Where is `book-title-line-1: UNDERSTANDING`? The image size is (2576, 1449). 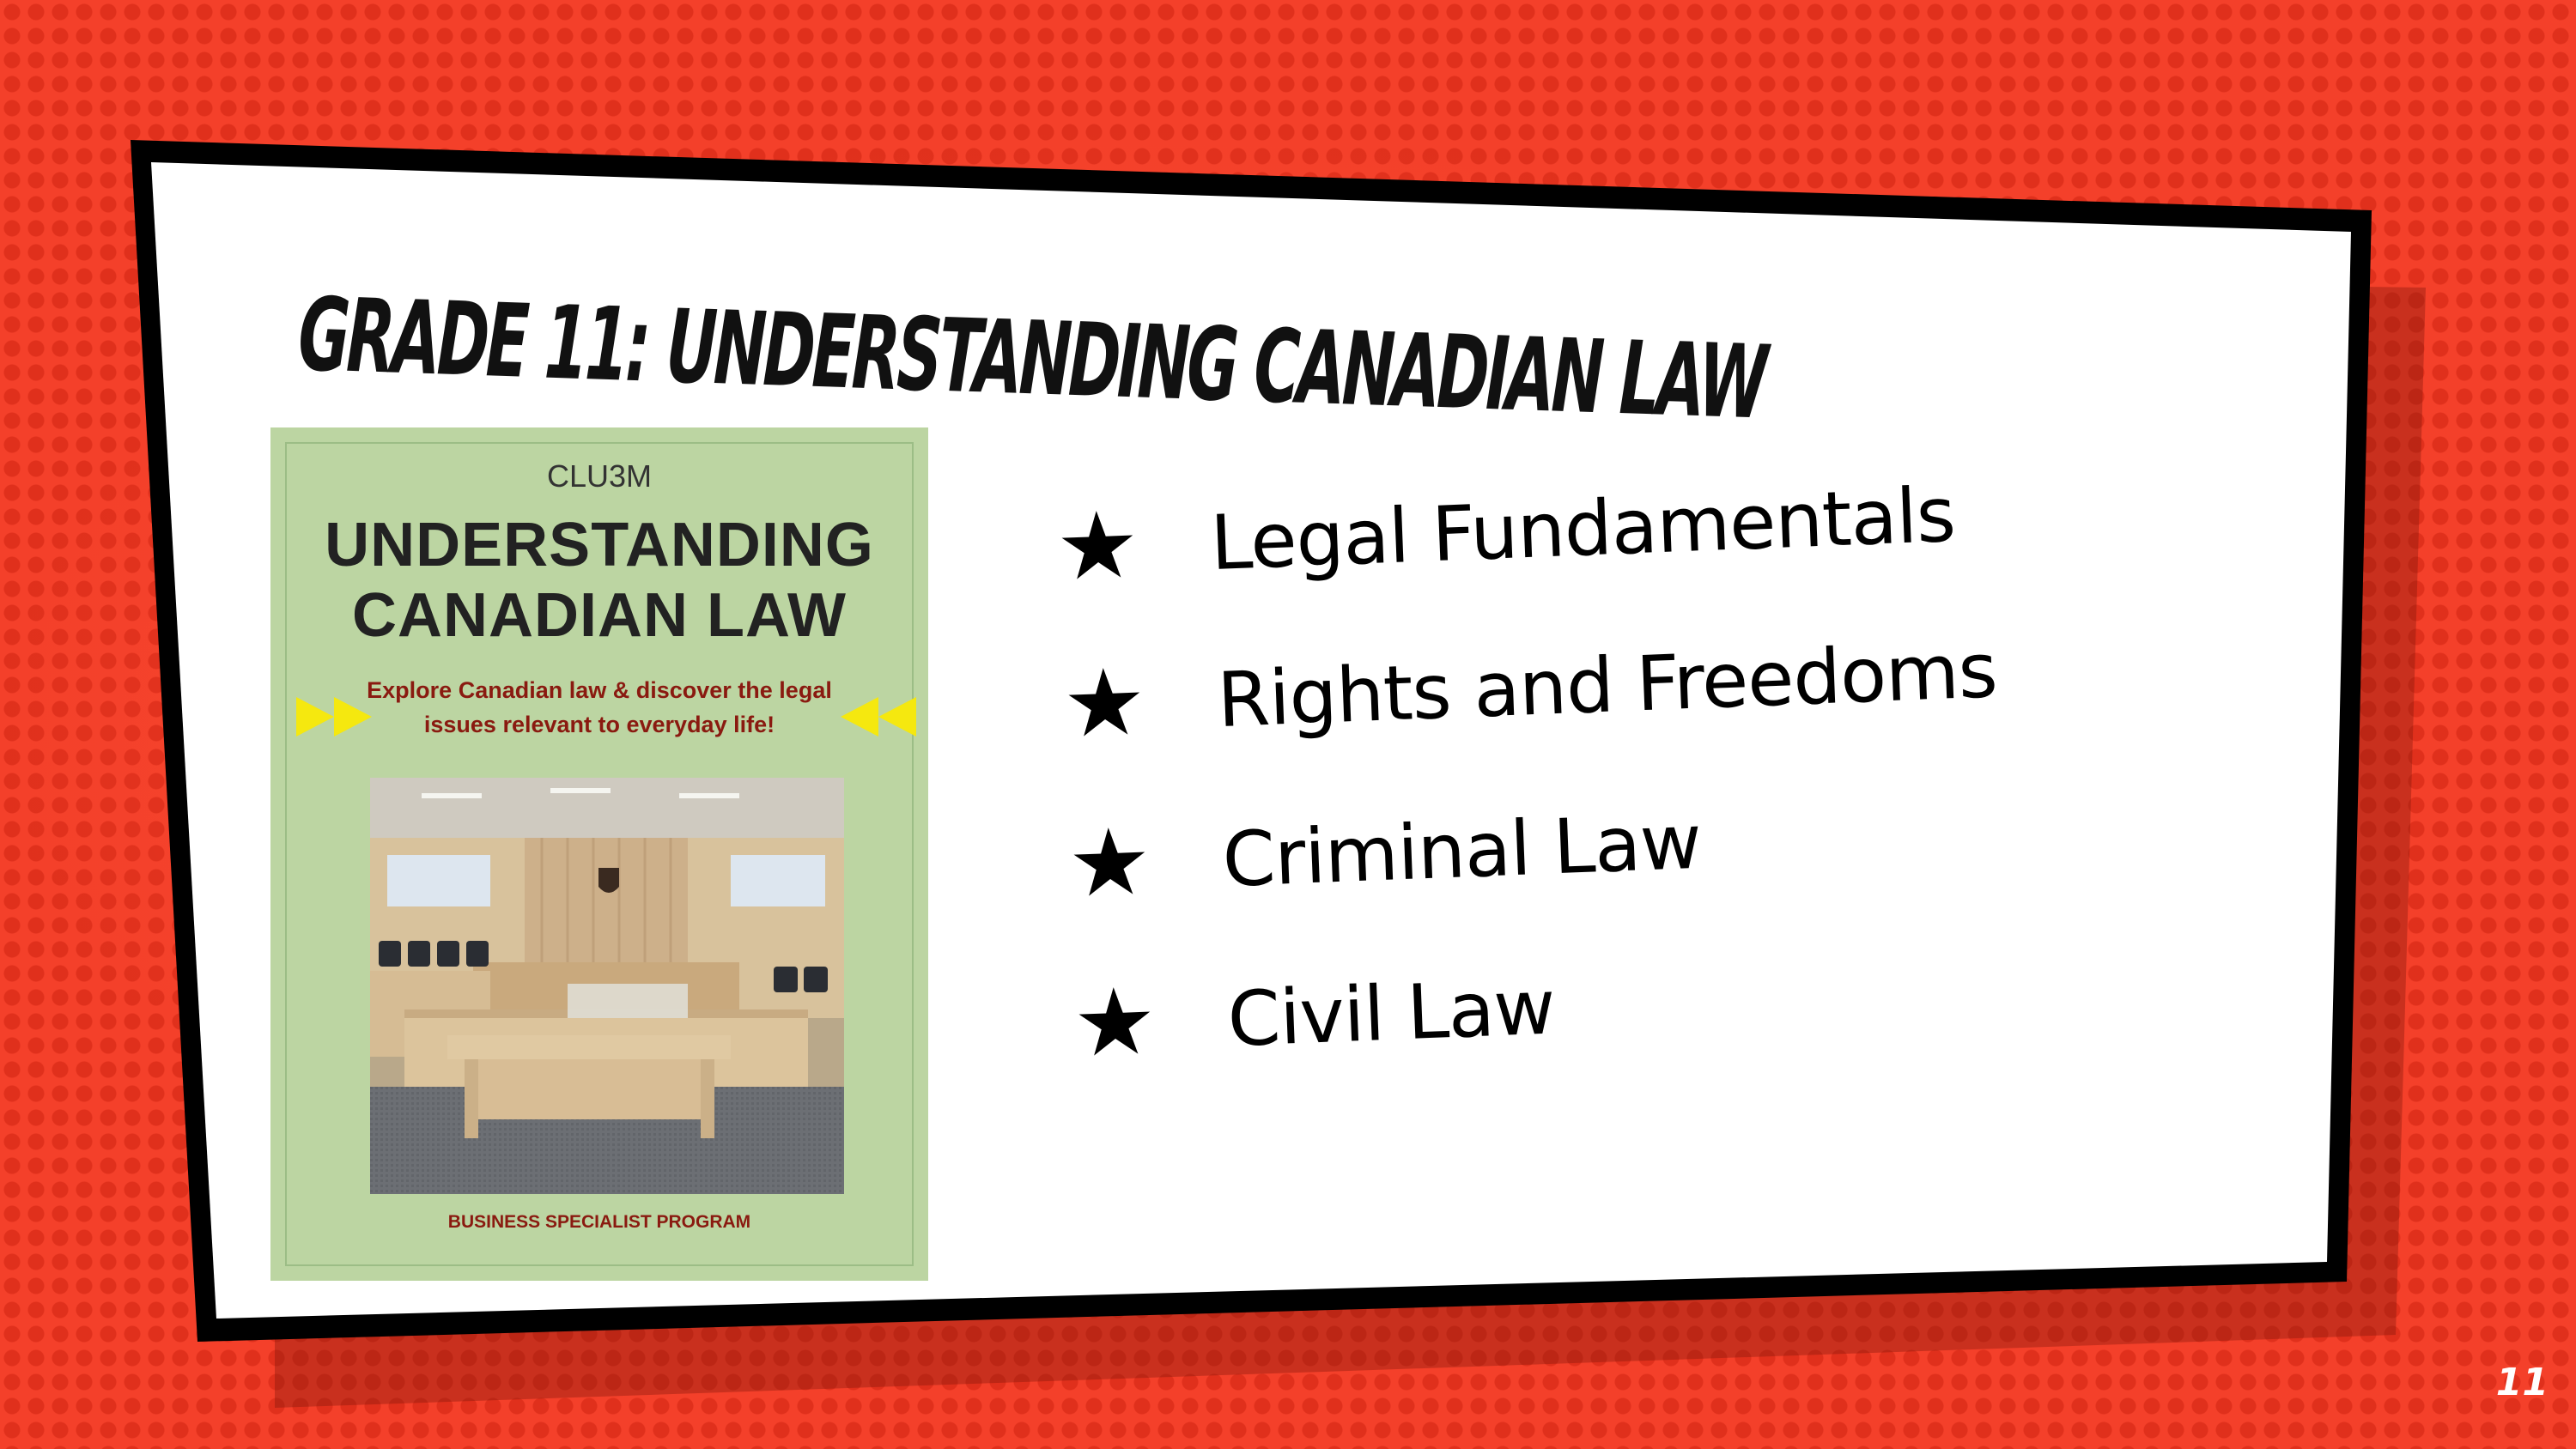 book-title-line-1: UNDERSTANDING is located at coordinates (599, 545).